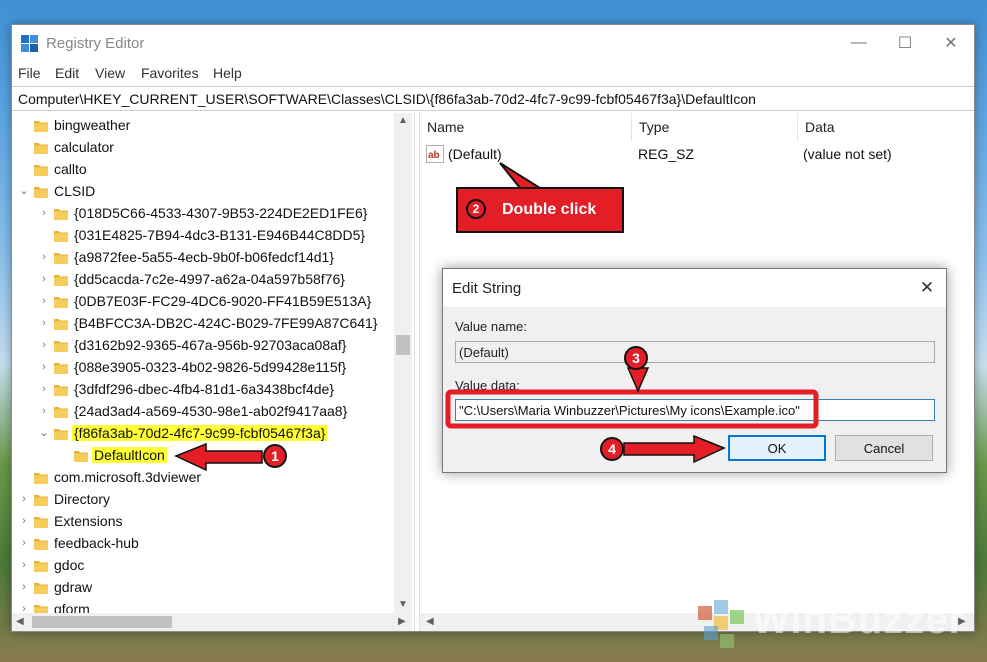 The height and width of the screenshot is (662, 987). Describe the element at coordinates (223, 301) in the screenshot. I see `tree-item-label: {0DB7E03F-FC29-4DC6-9020-FF41B59E513A}` at that location.